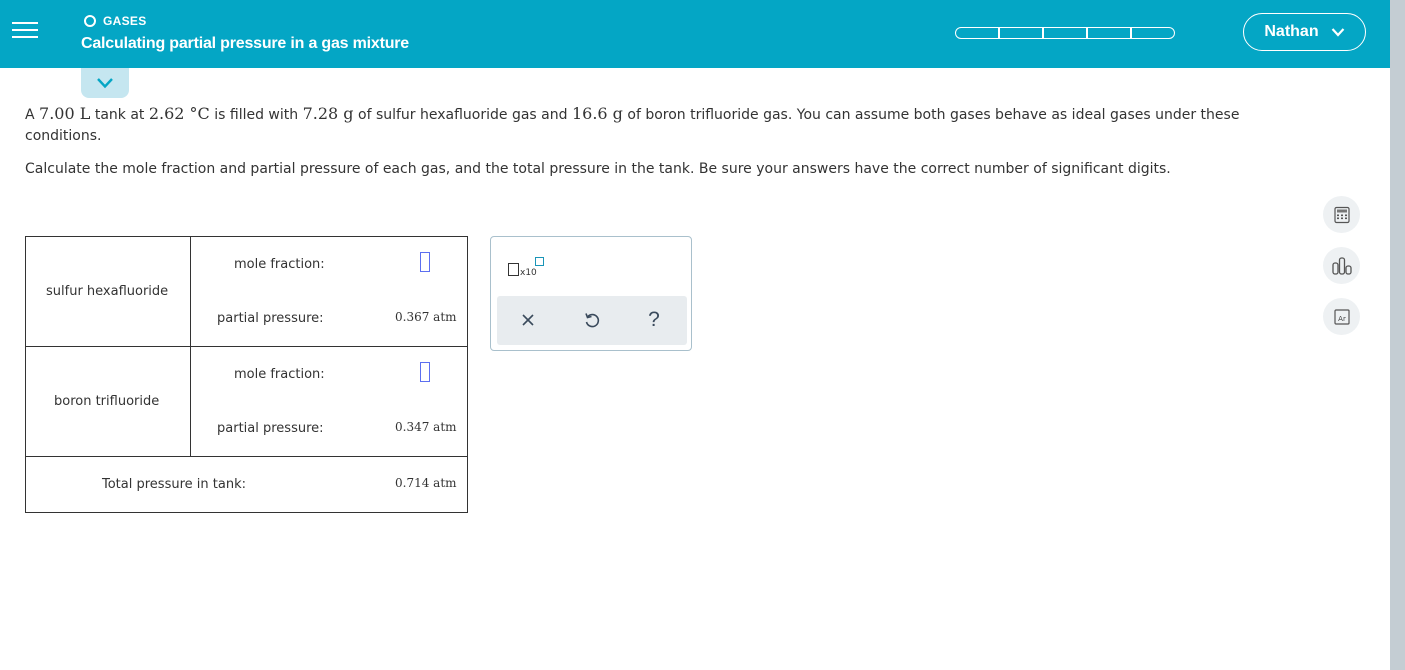 Image resolution: width=1405 pixels, height=670 pixels. I want to click on exponent-box-icon, so click(539, 261).